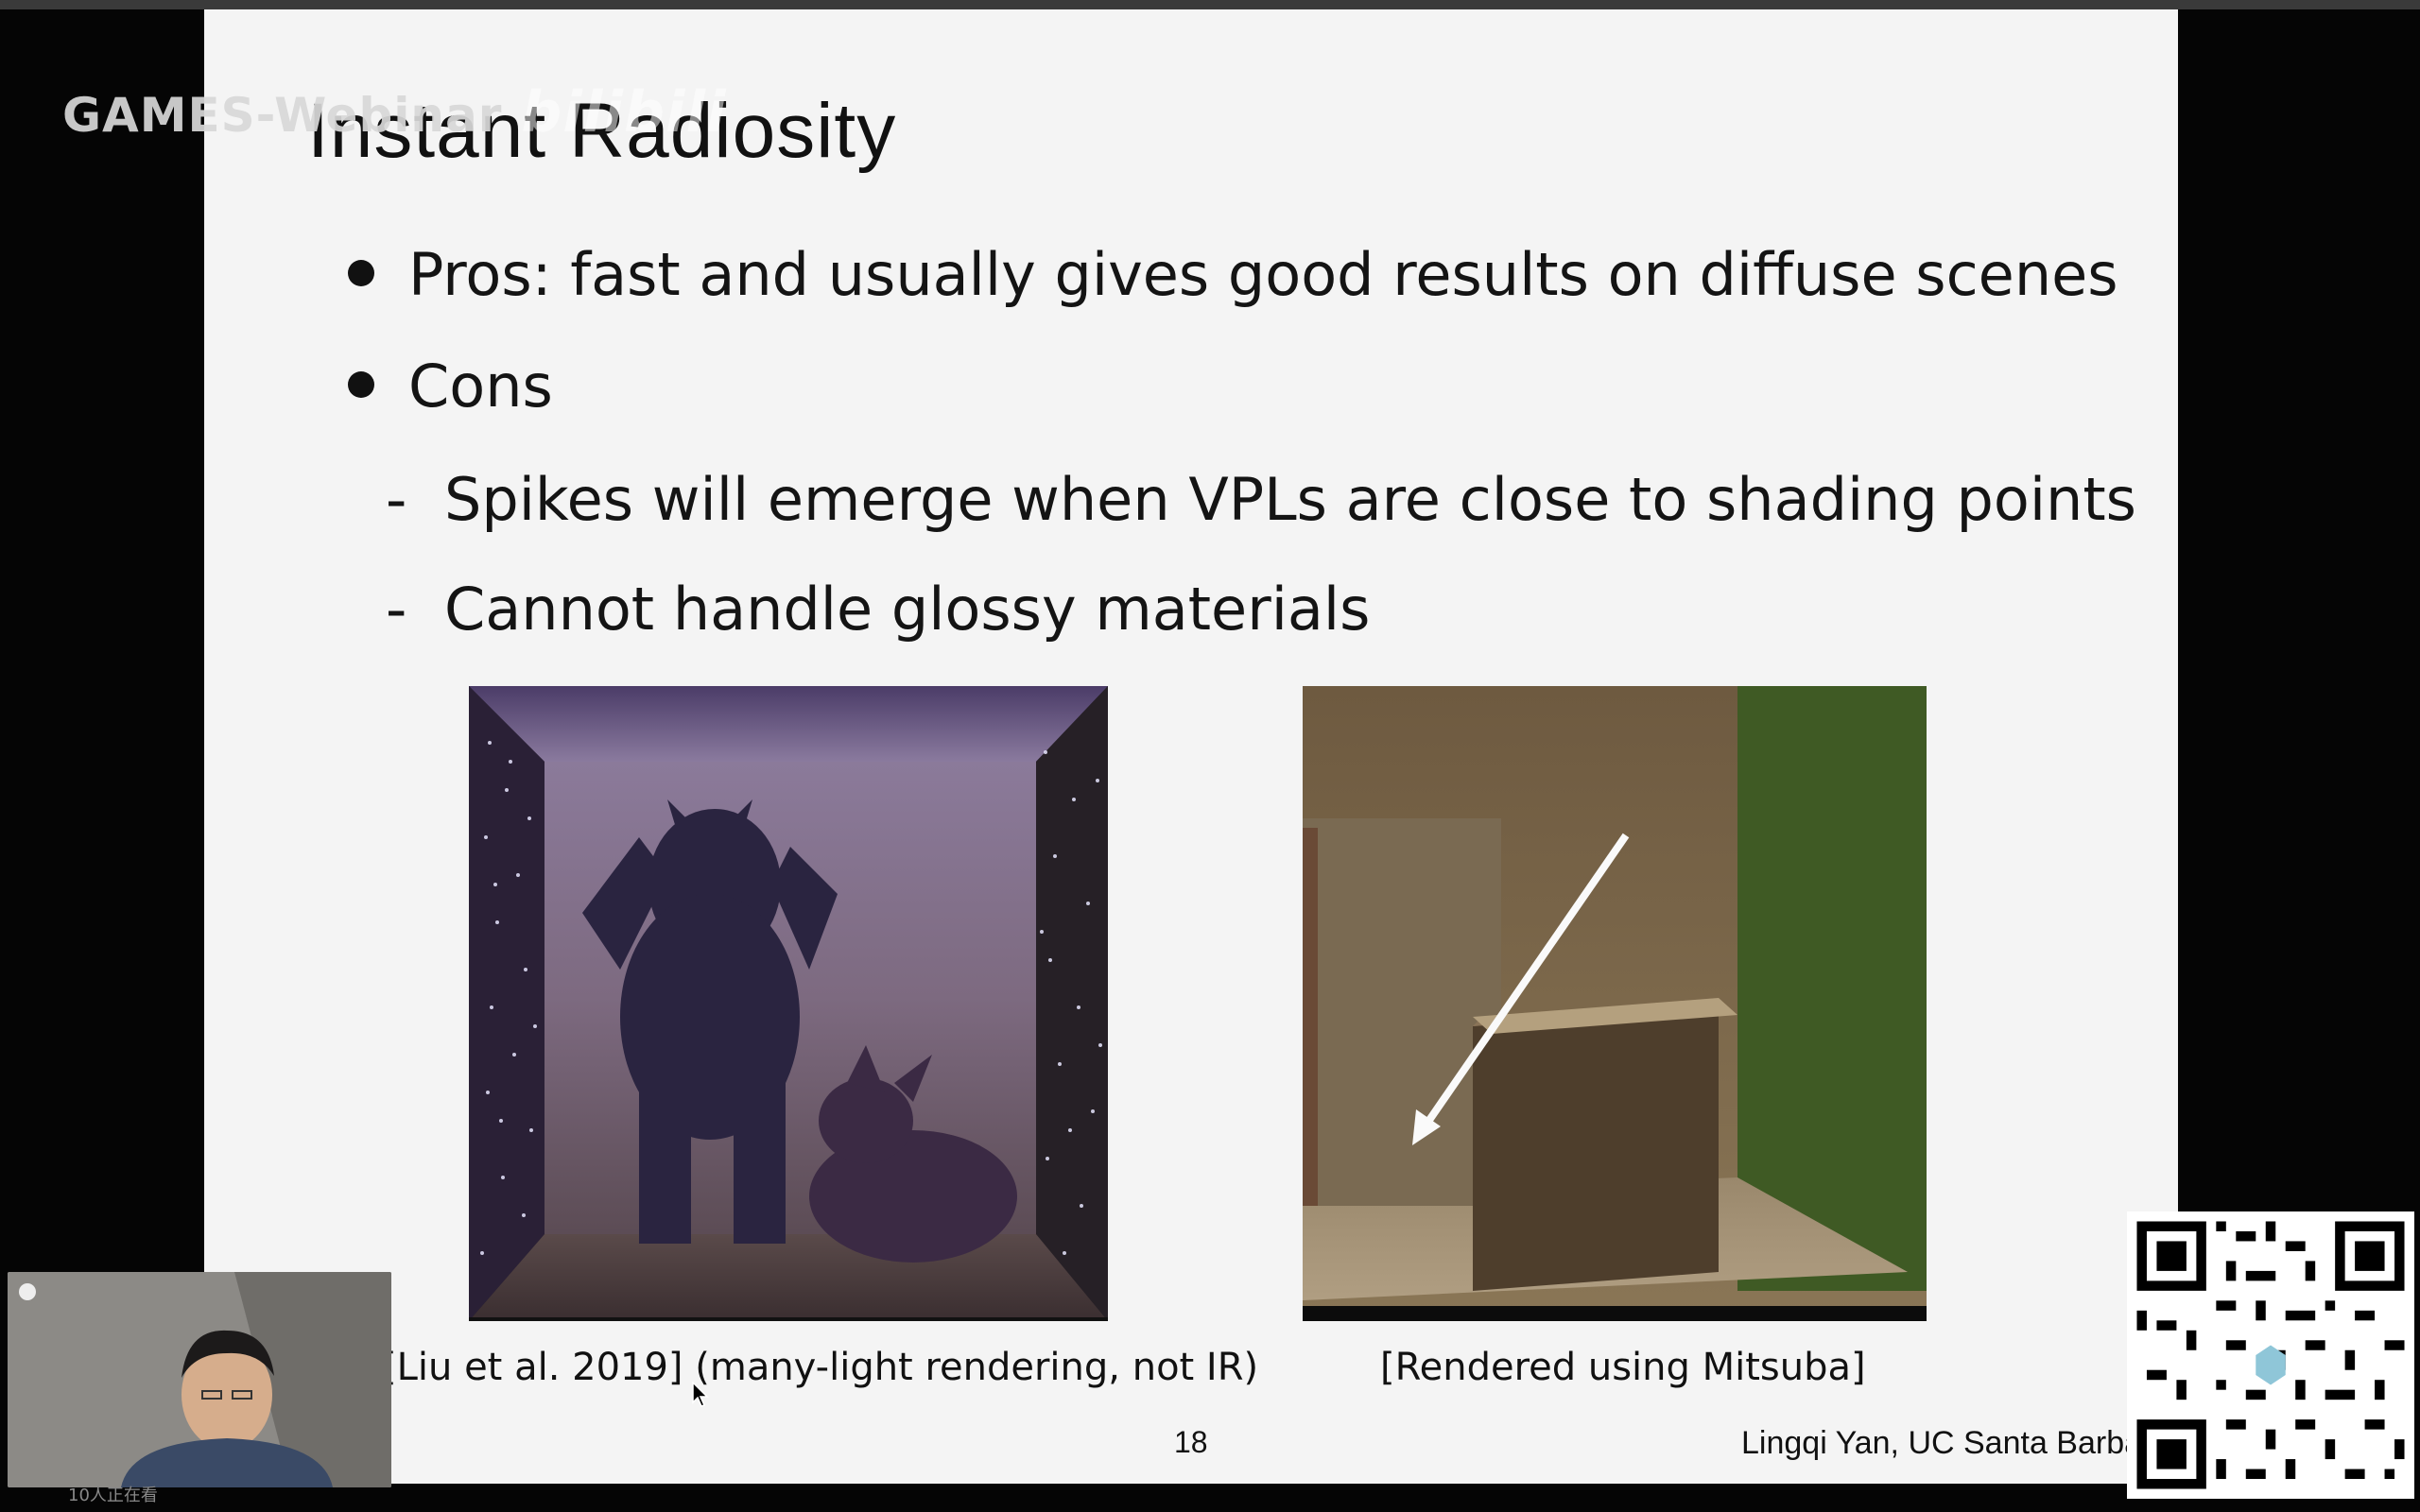 This screenshot has height=1512, width=2420. What do you see at coordinates (624, 112) in the screenshot?
I see `bilibili-logo-icon: bilibili` at bounding box center [624, 112].